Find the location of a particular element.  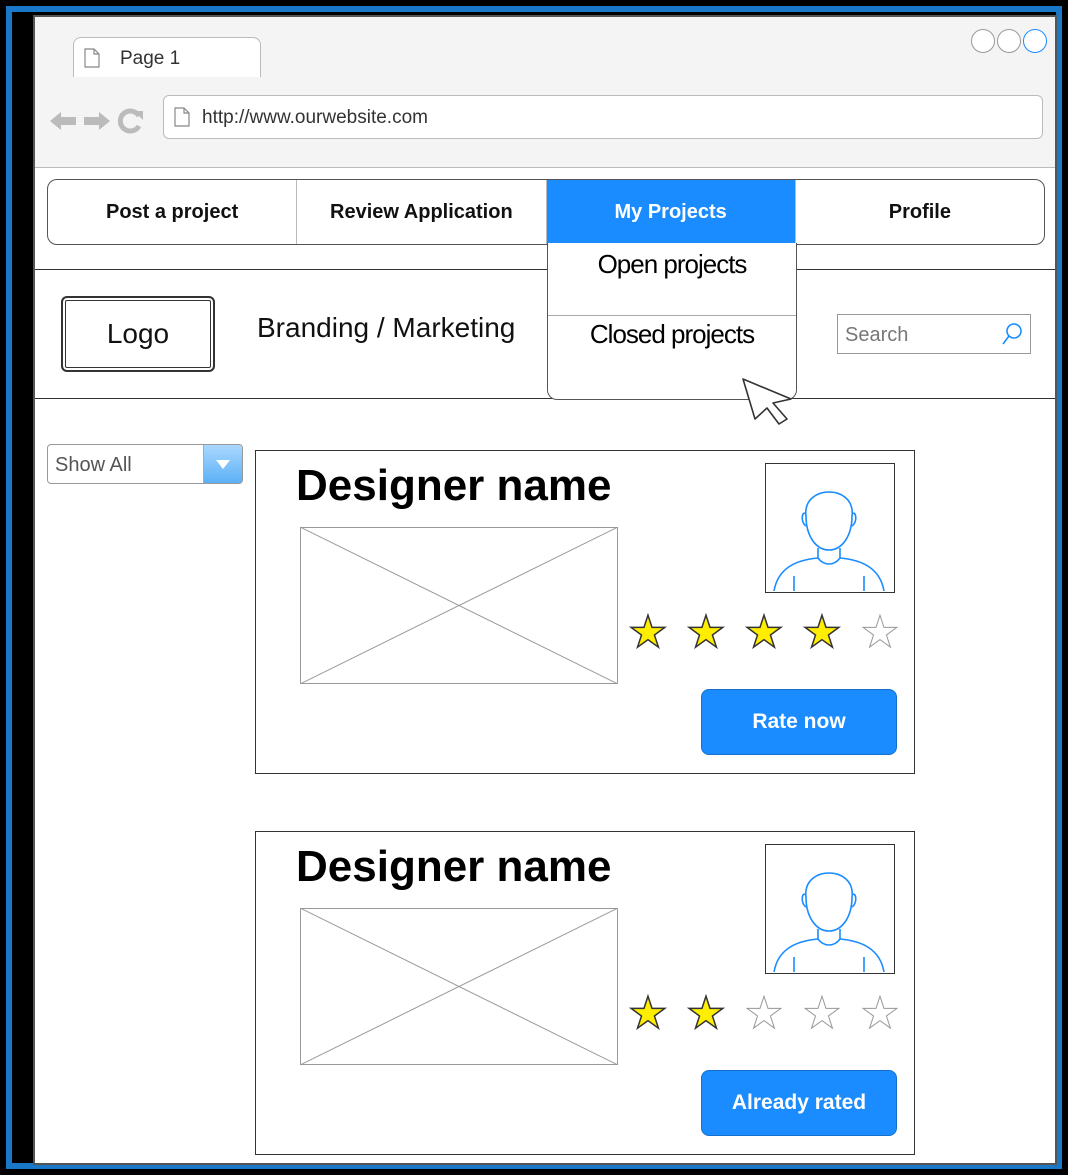

menu-item-profile: Profile is located at coordinates (920, 212).